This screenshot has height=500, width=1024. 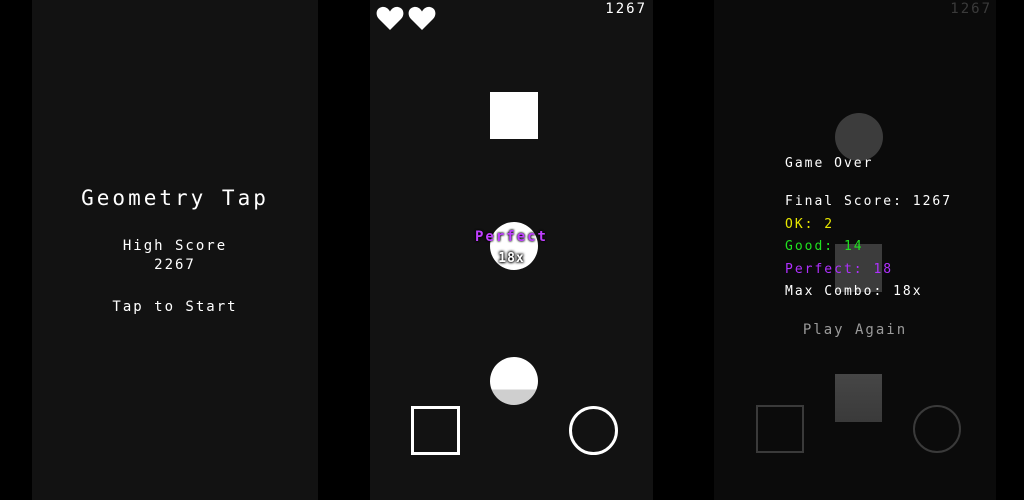 I want to click on high-score-value: 2267, so click(x=175, y=265).